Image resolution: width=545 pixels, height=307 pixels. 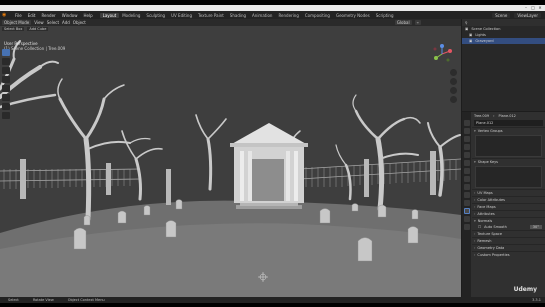 I want to click on select-tool-icon, so click(x=6, y=52).